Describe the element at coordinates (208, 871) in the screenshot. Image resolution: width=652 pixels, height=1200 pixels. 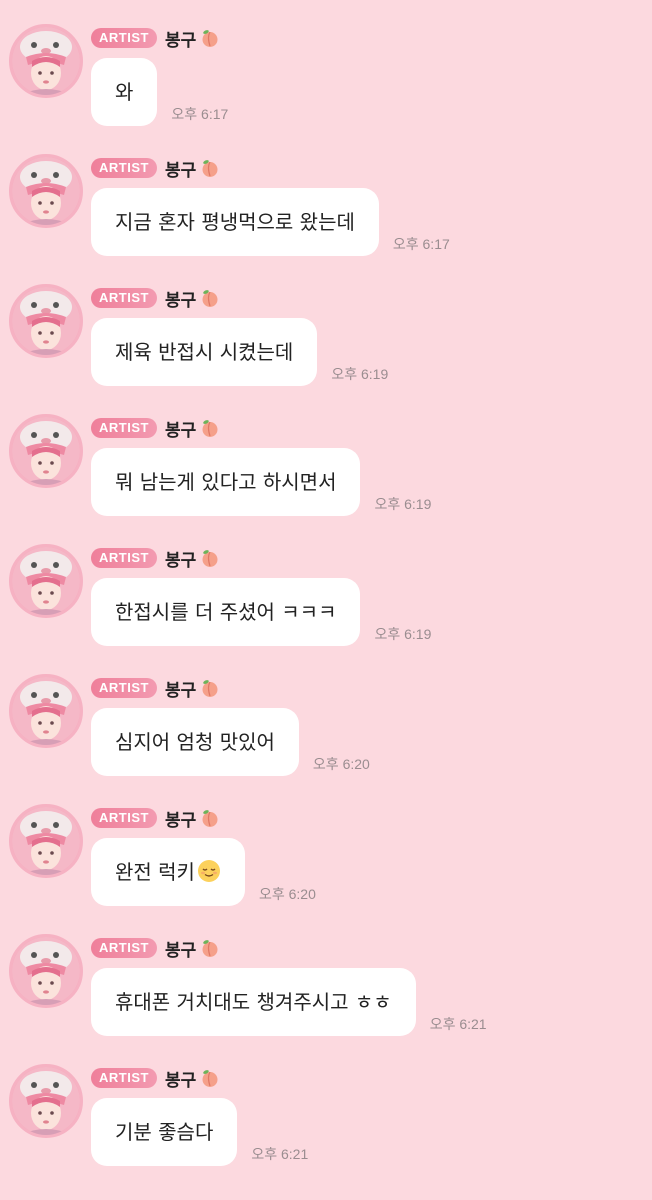
I see `relieved-face-icon` at that location.